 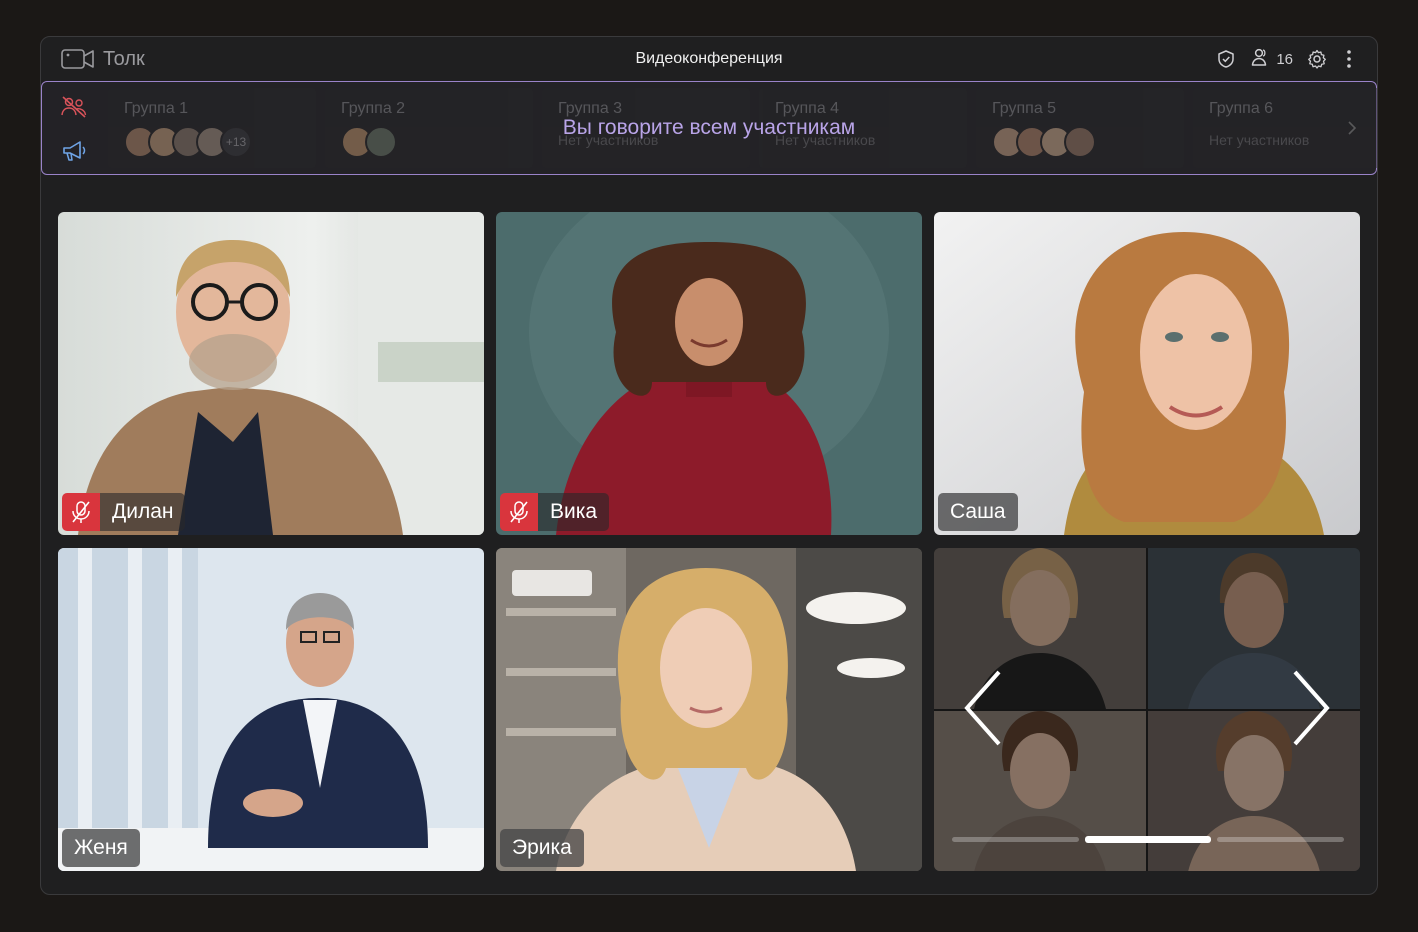 I want to click on participants-button: 16, so click(x=1271, y=59).